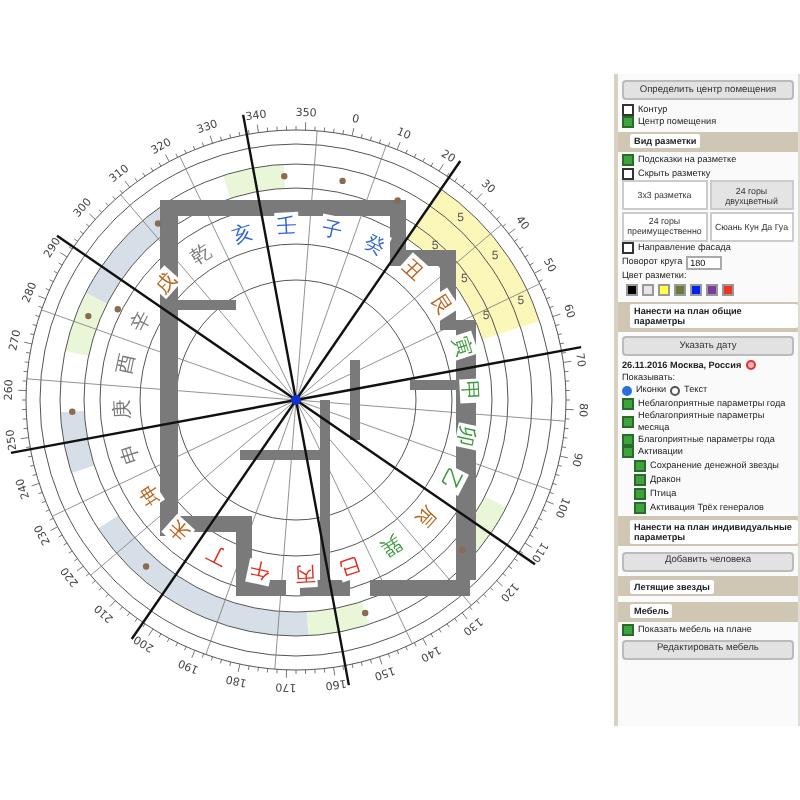 The height and width of the screenshot is (800, 800). What do you see at coordinates (180, 528) in the screenshot?
I see `mountain-label: 未` at bounding box center [180, 528].